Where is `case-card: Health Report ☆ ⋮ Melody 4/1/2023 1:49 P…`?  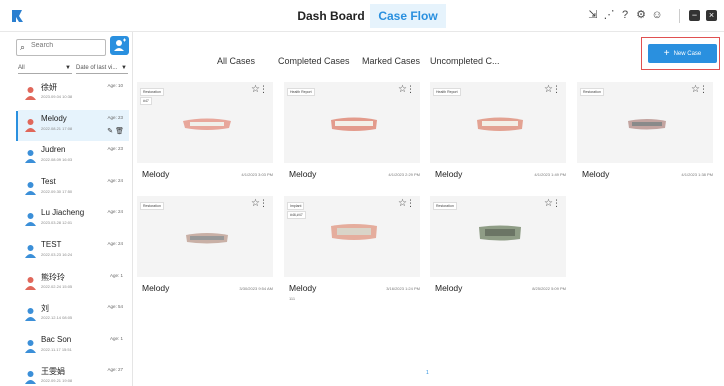
case-card: Health Report ☆ ⋮ Melody 4/1/2023 1:49 P… is located at coordinates (498, 131).